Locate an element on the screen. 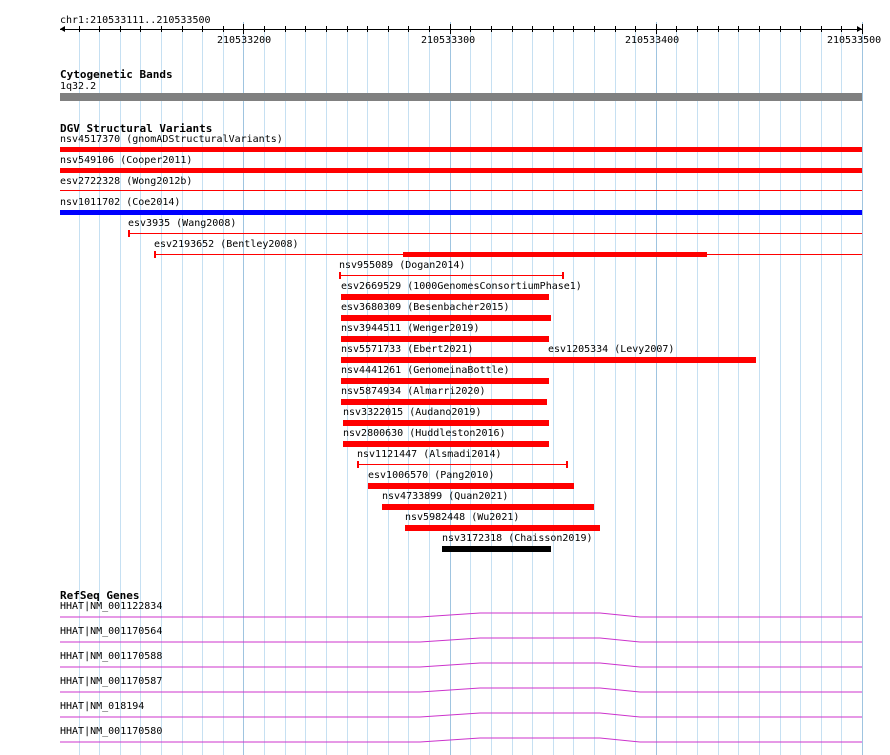 This screenshot has height=755, width=890. variant-label: nsv2800630 (Huddleston2016) is located at coordinates (424, 433).